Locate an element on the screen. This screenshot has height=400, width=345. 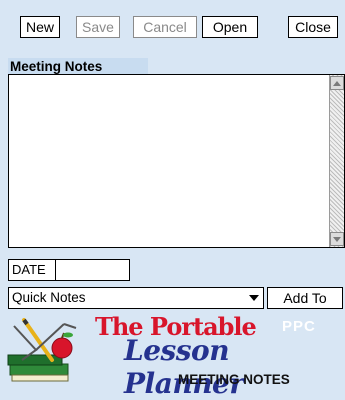
date-label: DATE is located at coordinates (32, 270).